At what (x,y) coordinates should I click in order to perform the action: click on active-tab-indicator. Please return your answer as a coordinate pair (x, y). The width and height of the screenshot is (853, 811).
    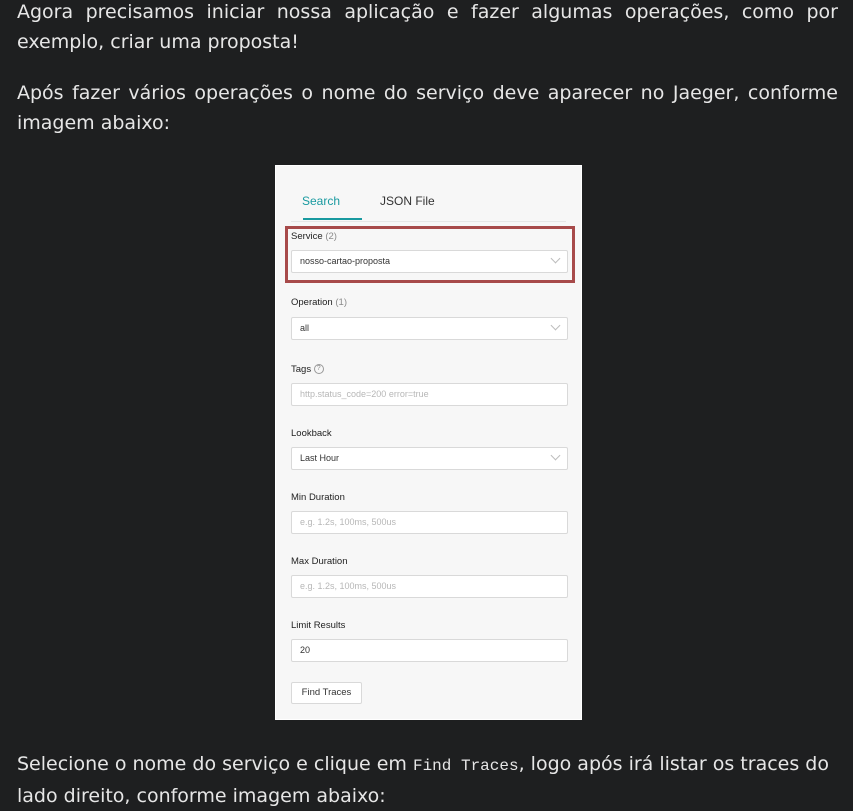
    Looking at the image, I should click on (332, 219).